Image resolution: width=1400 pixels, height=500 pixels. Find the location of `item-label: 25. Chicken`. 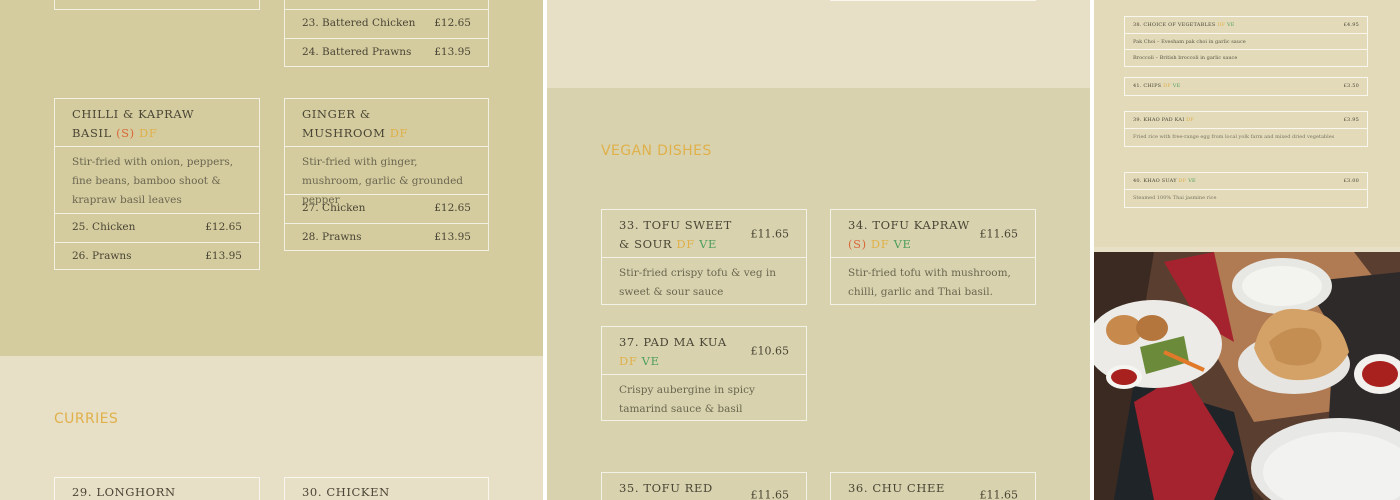

item-label: 25. Chicken is located at coordinates (104, 227).